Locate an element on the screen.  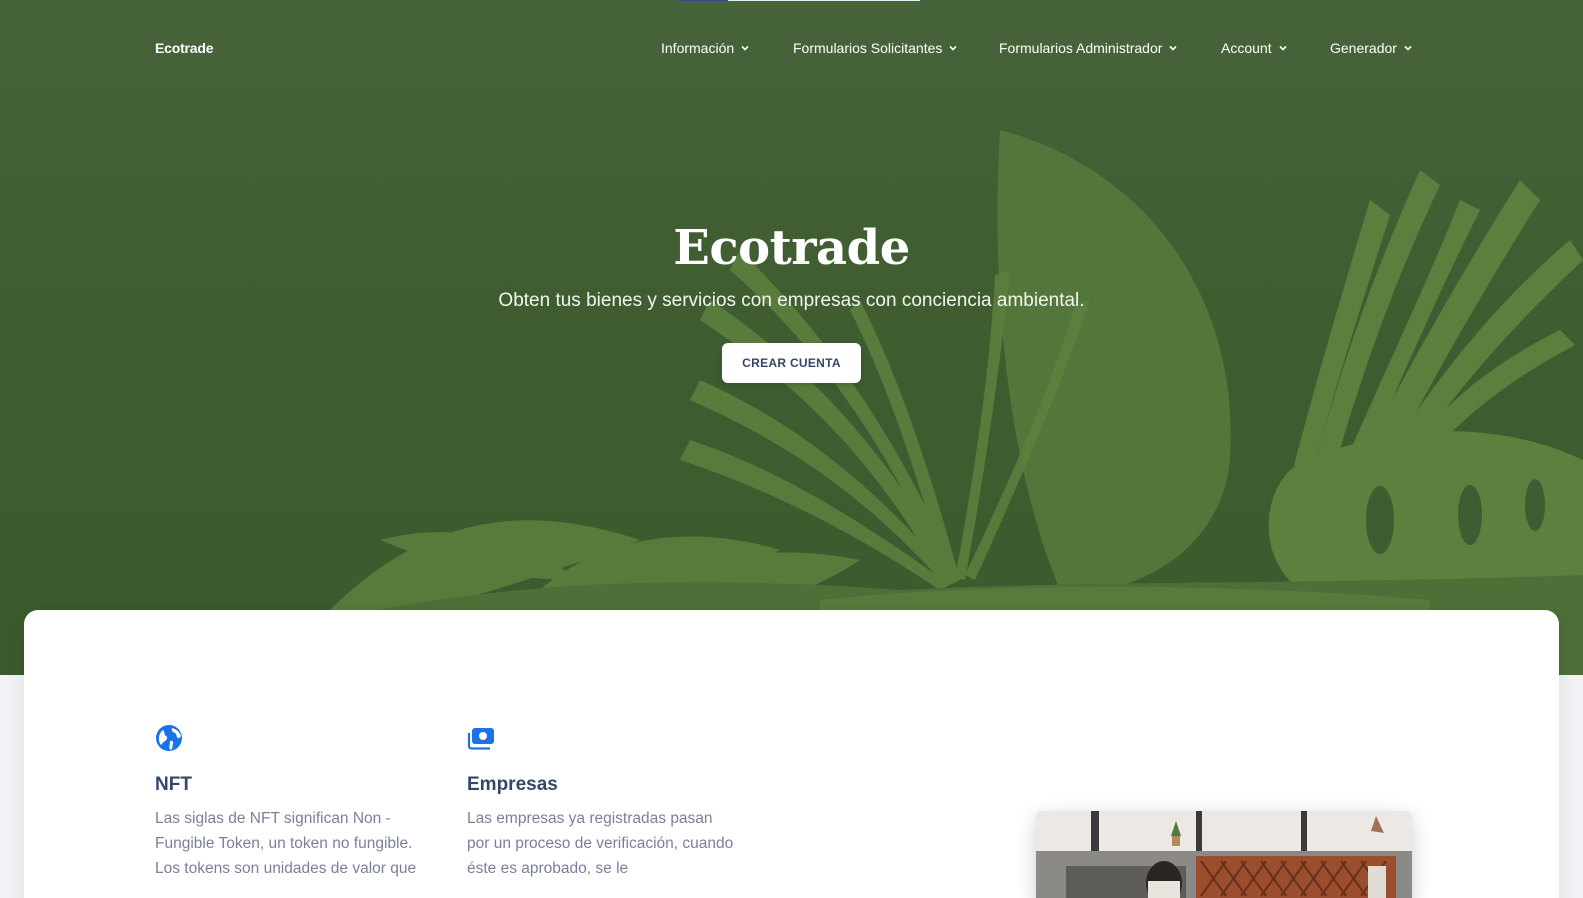
nav-item-label: Formularios Administrador is located at coordinates (1081, 48).